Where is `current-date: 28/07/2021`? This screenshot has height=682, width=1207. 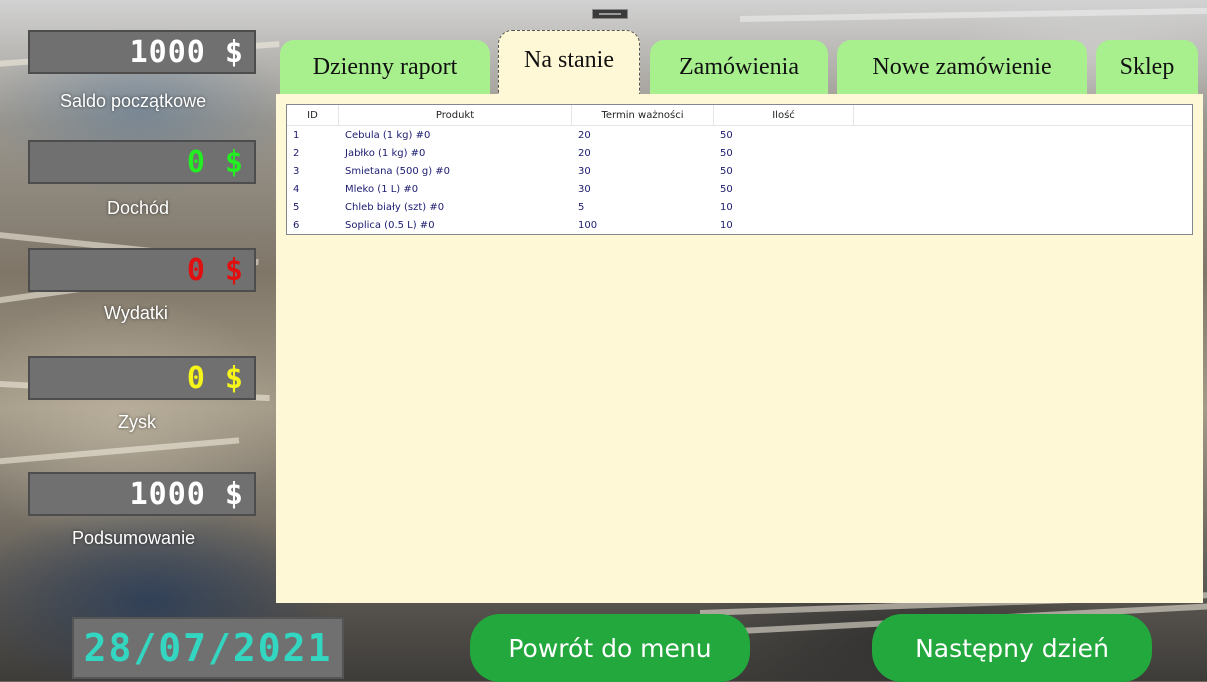 current-date: 28/07/2021 is located at coordinates (208, 648).